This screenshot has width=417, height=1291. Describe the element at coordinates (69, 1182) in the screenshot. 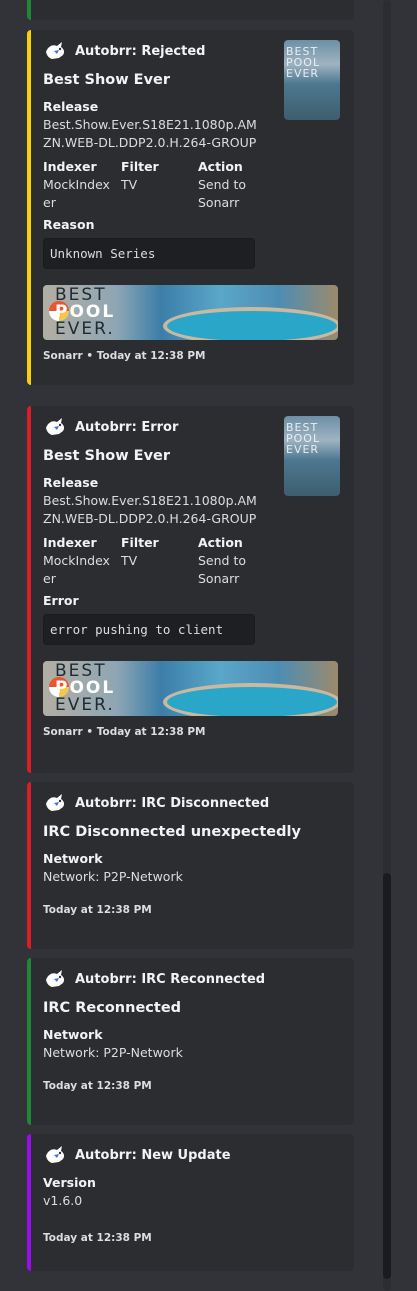

I see `field-version-label: Version` at that location.